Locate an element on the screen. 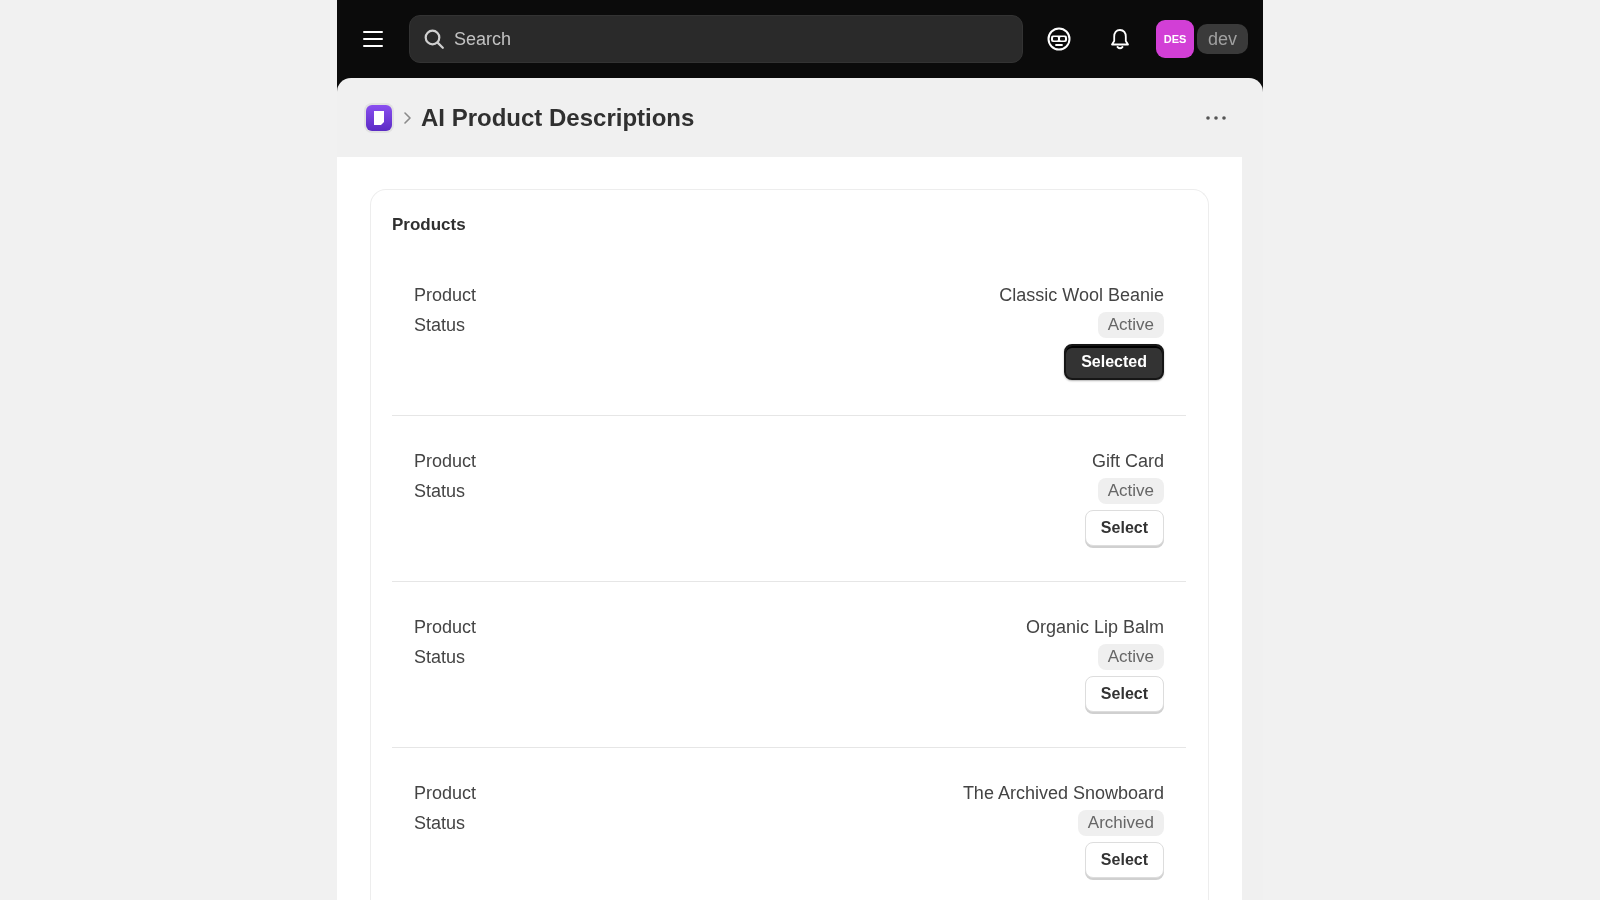  bell-icon is located at coordinates (1120, 39).